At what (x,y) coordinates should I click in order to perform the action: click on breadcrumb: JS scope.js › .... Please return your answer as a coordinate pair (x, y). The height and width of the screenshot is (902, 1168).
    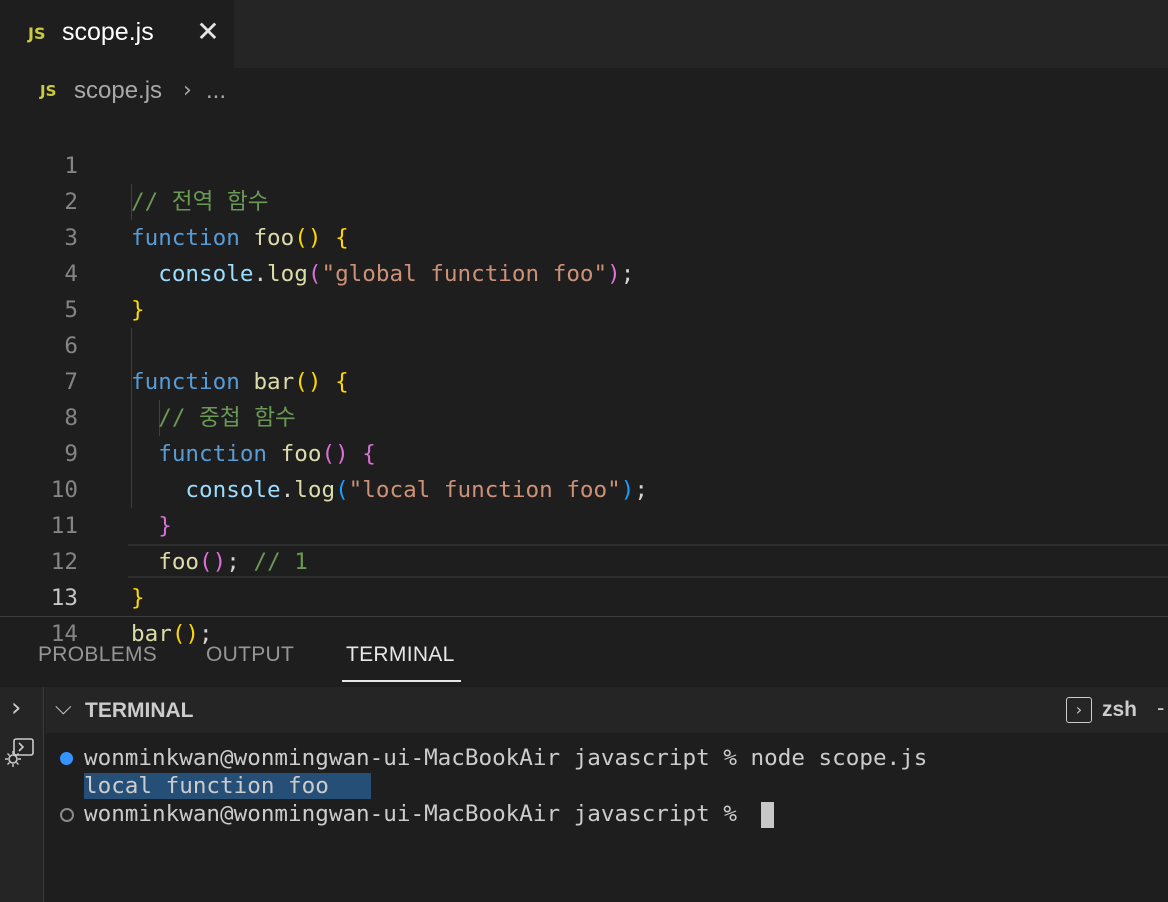
    Looking at the image, I should click on (584, 90).